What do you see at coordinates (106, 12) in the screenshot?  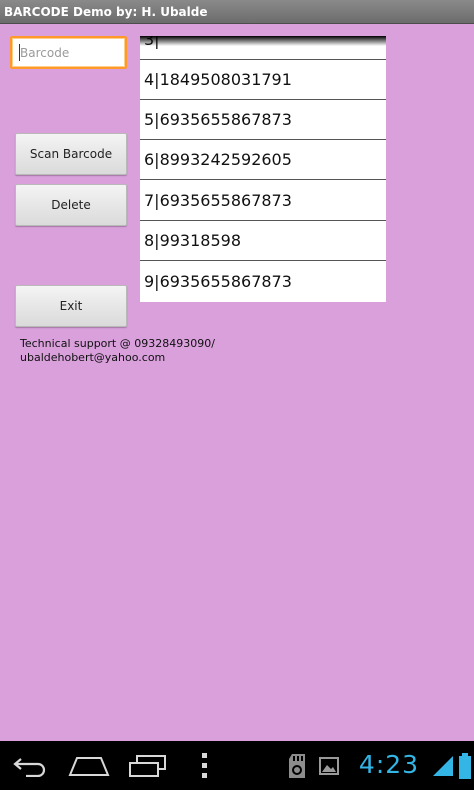 I see `app-title: BARCODE Demo by: H. Ubalde` at bounding box center [106, 12].